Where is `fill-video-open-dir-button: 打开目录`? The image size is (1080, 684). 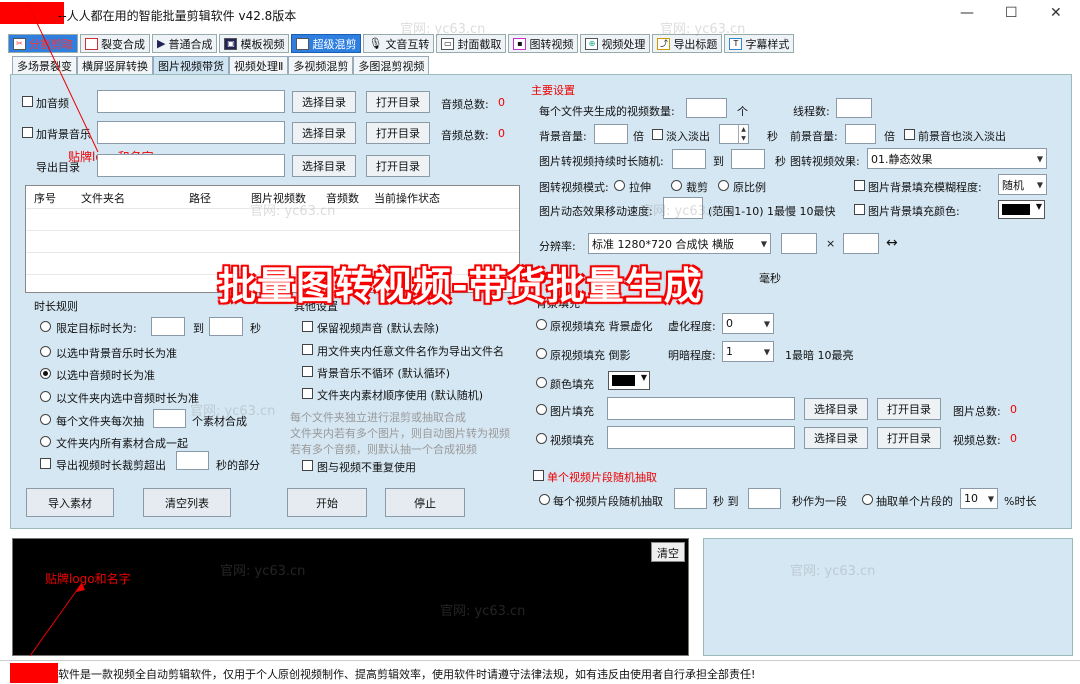 fill-video-open-dir-button: 打开目录 is located at coordinates (909, 438).